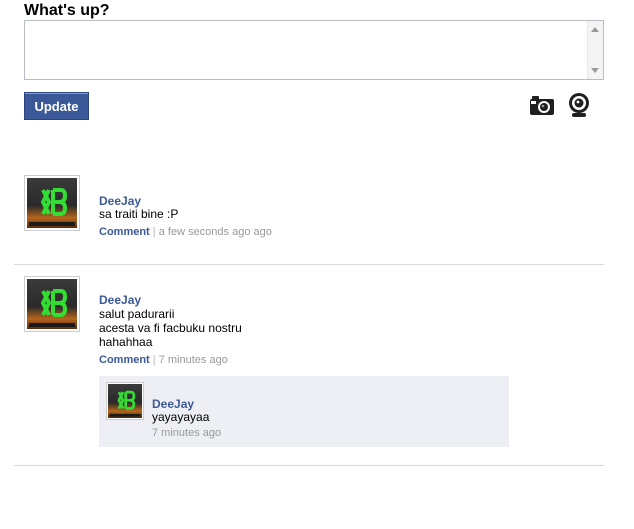  What do you see at coordinates (579, 105) in the screenshot?
I see `webcam-icon` at bounding box center [579, 105].